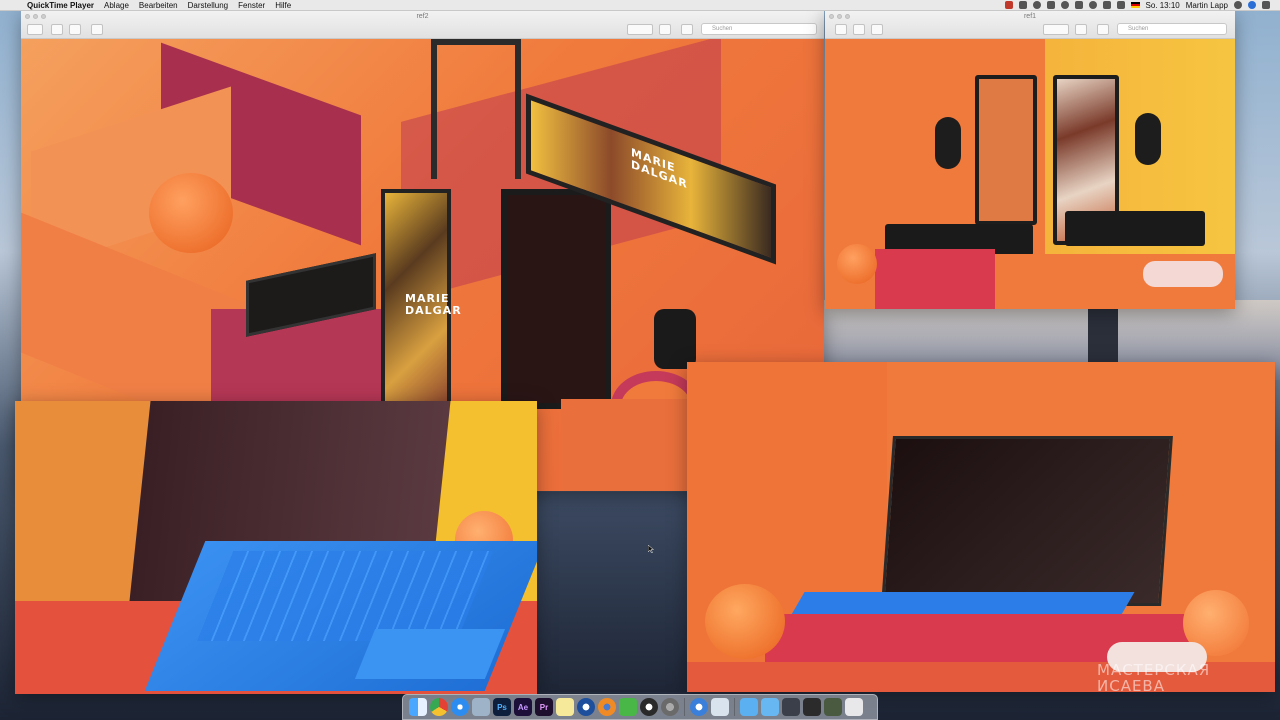 The height and width of the screenshot is (720, 1280). Describe the element at coordinates (116, 5) in the screenshot. I see `menu-ablage: Ablage` at that location.